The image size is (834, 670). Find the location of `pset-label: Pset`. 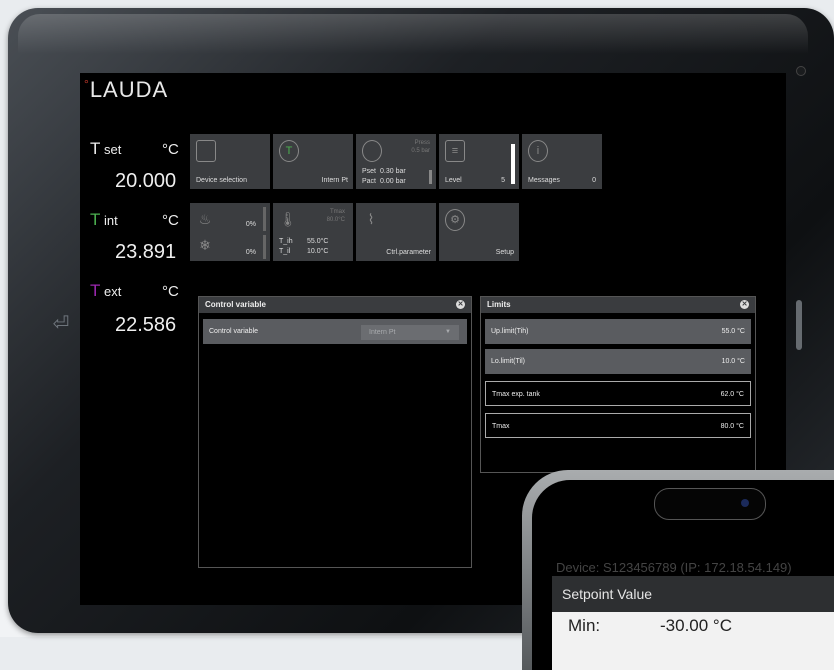

pset-label: Pset is located at coordinates (369, 171).